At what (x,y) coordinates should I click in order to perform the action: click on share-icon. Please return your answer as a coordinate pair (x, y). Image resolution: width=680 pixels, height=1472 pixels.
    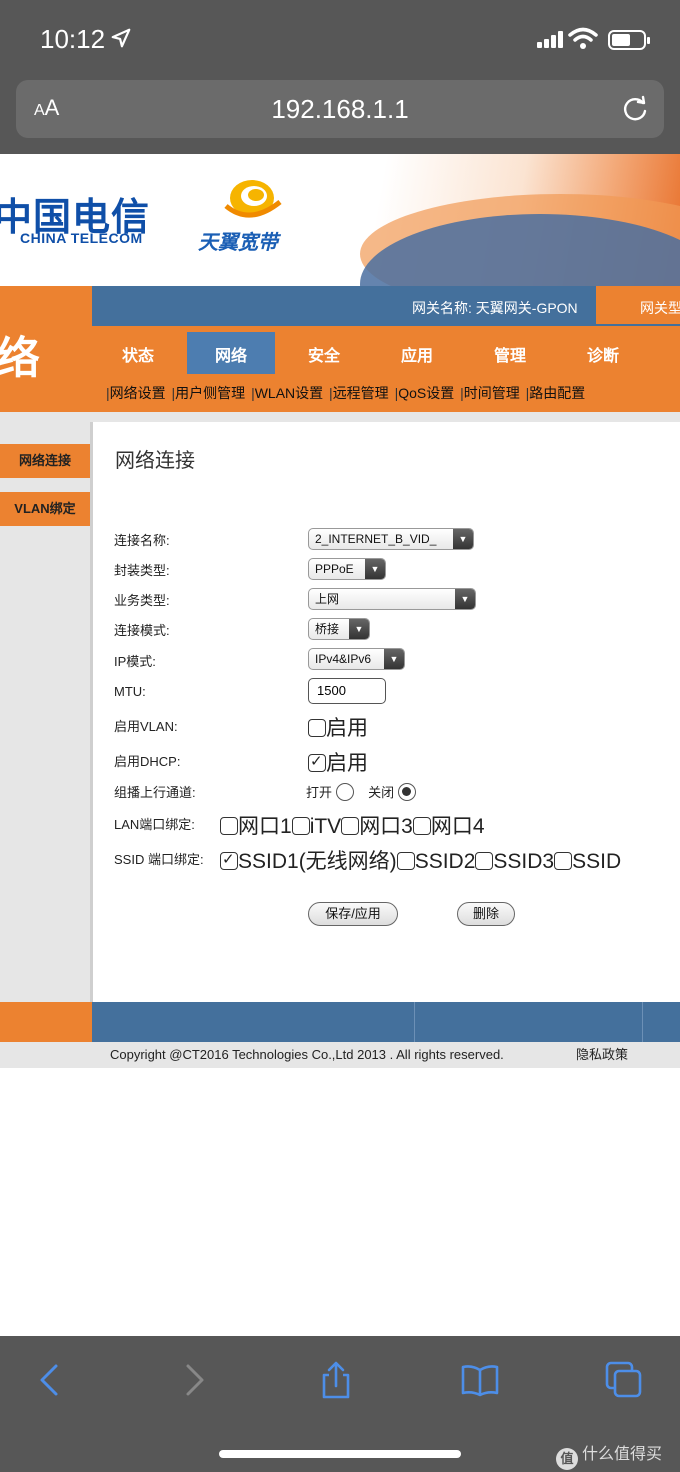
    Looking at the image, I should click on (336, 1380).